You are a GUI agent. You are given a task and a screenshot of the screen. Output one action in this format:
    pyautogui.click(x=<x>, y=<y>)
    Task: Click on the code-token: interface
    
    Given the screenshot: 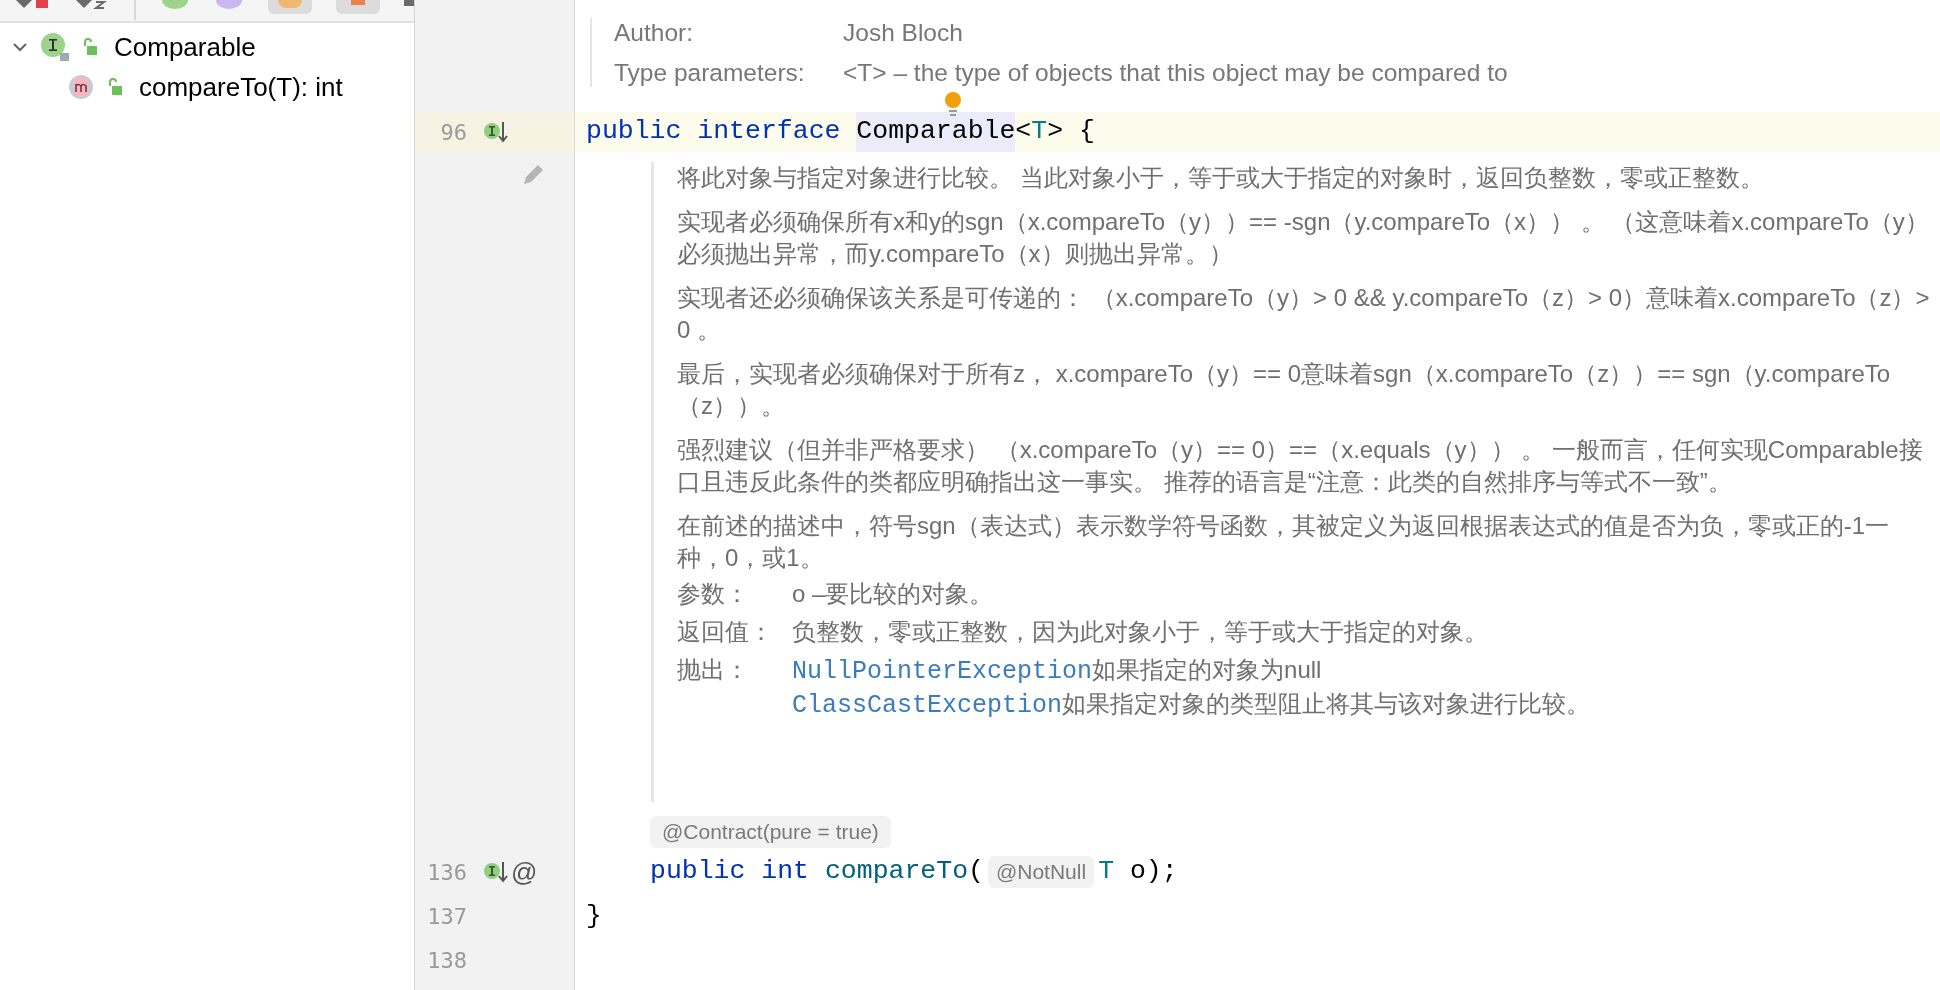 What is the action you would take?
    pyautogui.click(x=769, y=132)
    